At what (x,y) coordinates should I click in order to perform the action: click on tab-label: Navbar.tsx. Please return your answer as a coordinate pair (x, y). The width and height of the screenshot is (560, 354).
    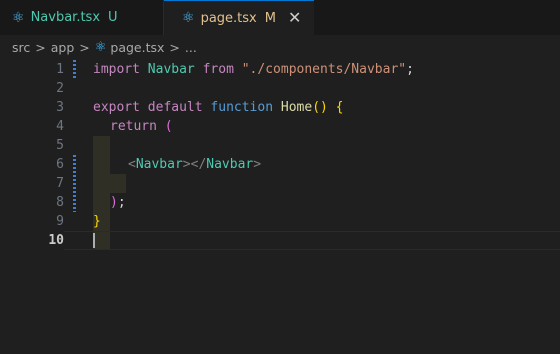
    Looking at the image, I should click on (65, 17).